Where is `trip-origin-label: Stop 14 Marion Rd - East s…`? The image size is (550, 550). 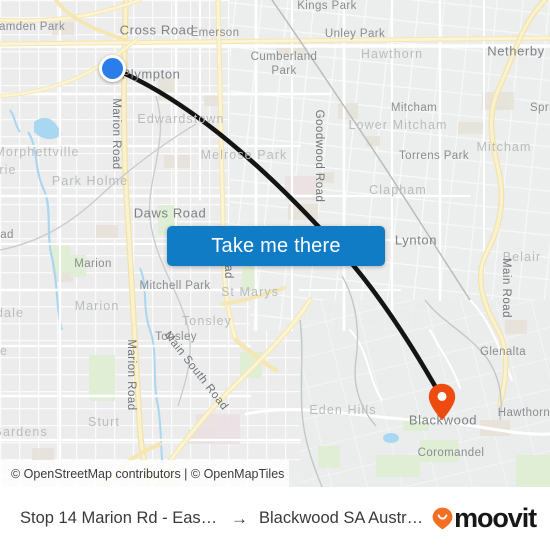
trip-origin-label: Stop 14 Marion Rd - East s… is located at coordinates (120, 518).